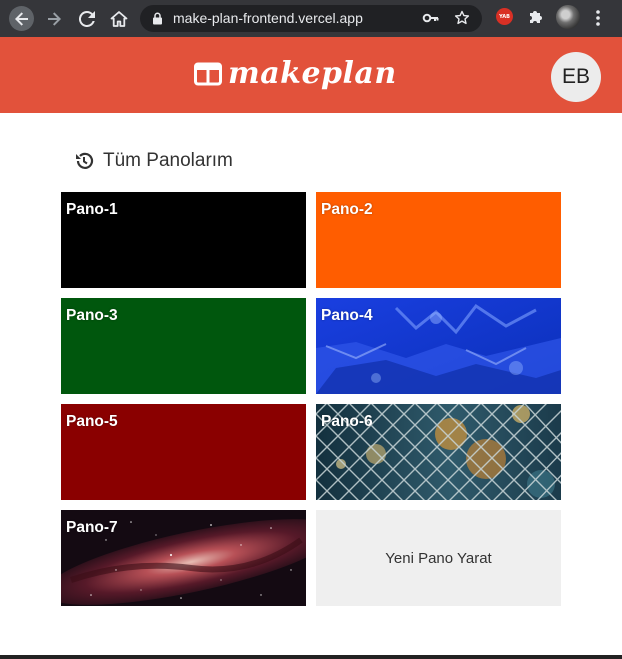 The height and width of the screenshot is (659, 622). I want to click on page-title: Tüm Panolarım, so click(168, 160).